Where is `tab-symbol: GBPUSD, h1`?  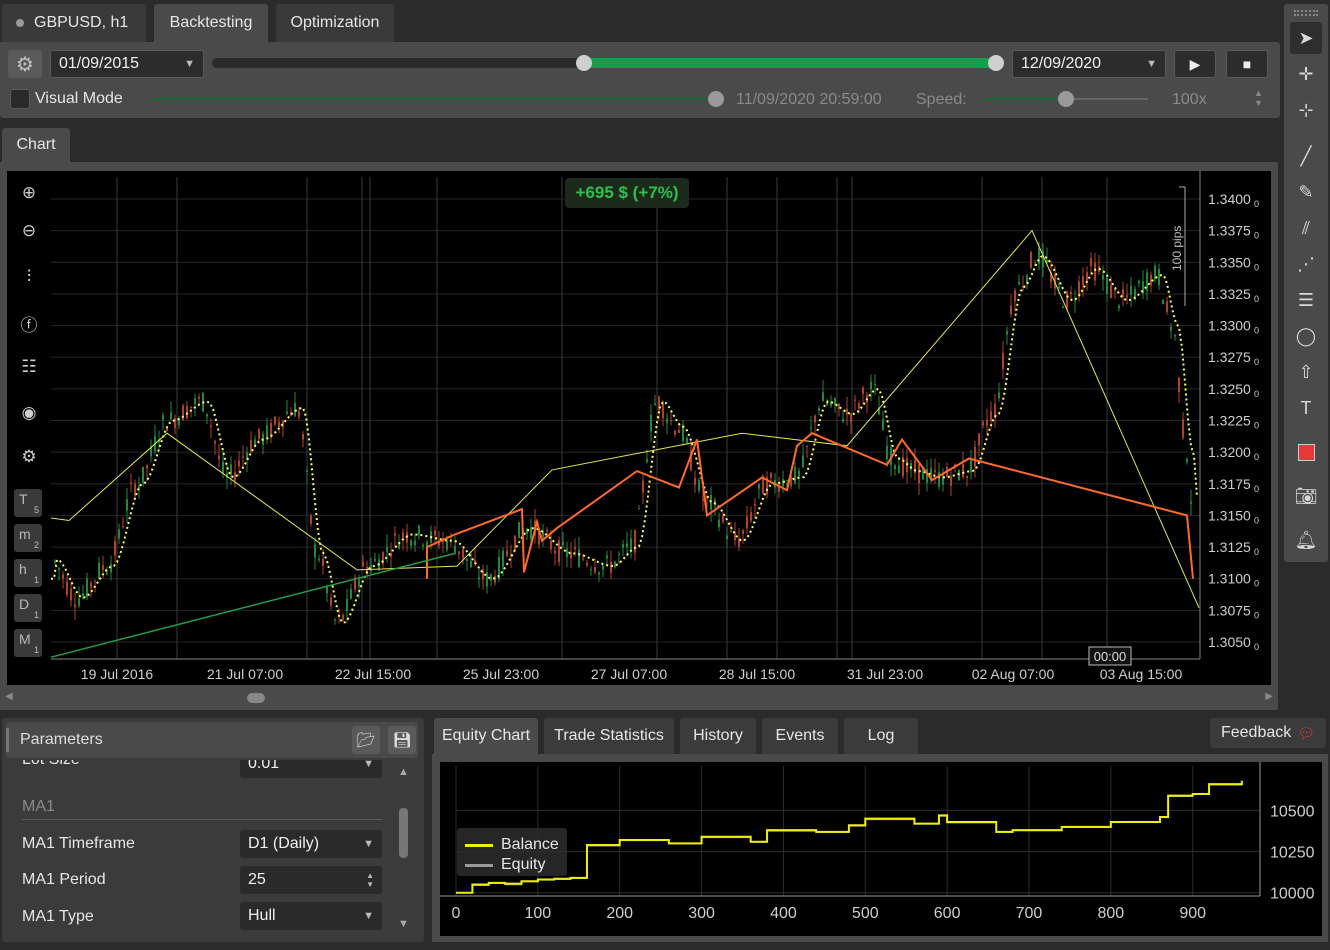 tab-symbol: GBPUSD, h1 is located at coordinates (74, 23).